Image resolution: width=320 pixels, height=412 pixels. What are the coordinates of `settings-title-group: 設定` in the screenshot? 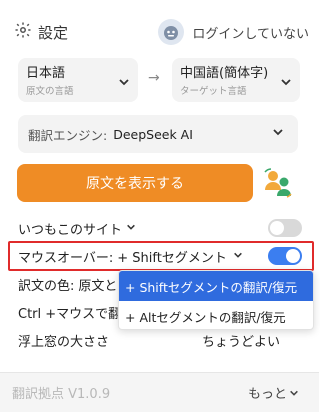 It's located at (41, 32).